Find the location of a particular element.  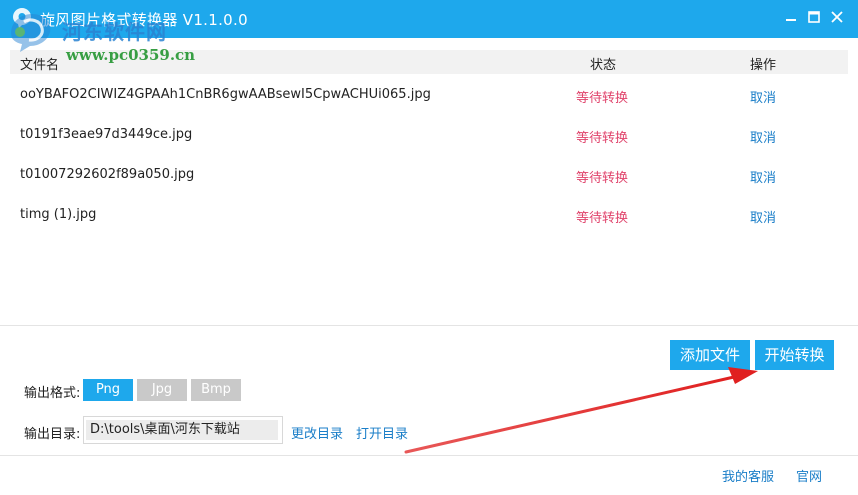

output-dir-label: 输出目录: is located at coordinates (52, 434).